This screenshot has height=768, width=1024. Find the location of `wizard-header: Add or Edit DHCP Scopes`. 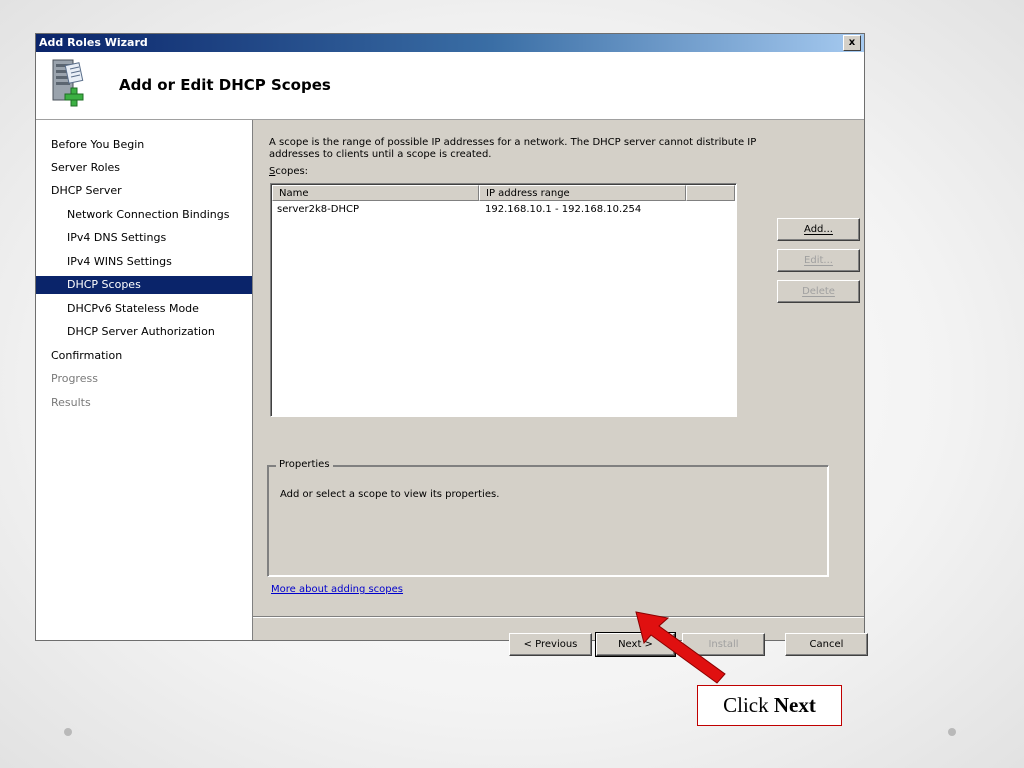

wizard-header: Add or Edit DHCP Scopes is located at coordinates (450, 86).